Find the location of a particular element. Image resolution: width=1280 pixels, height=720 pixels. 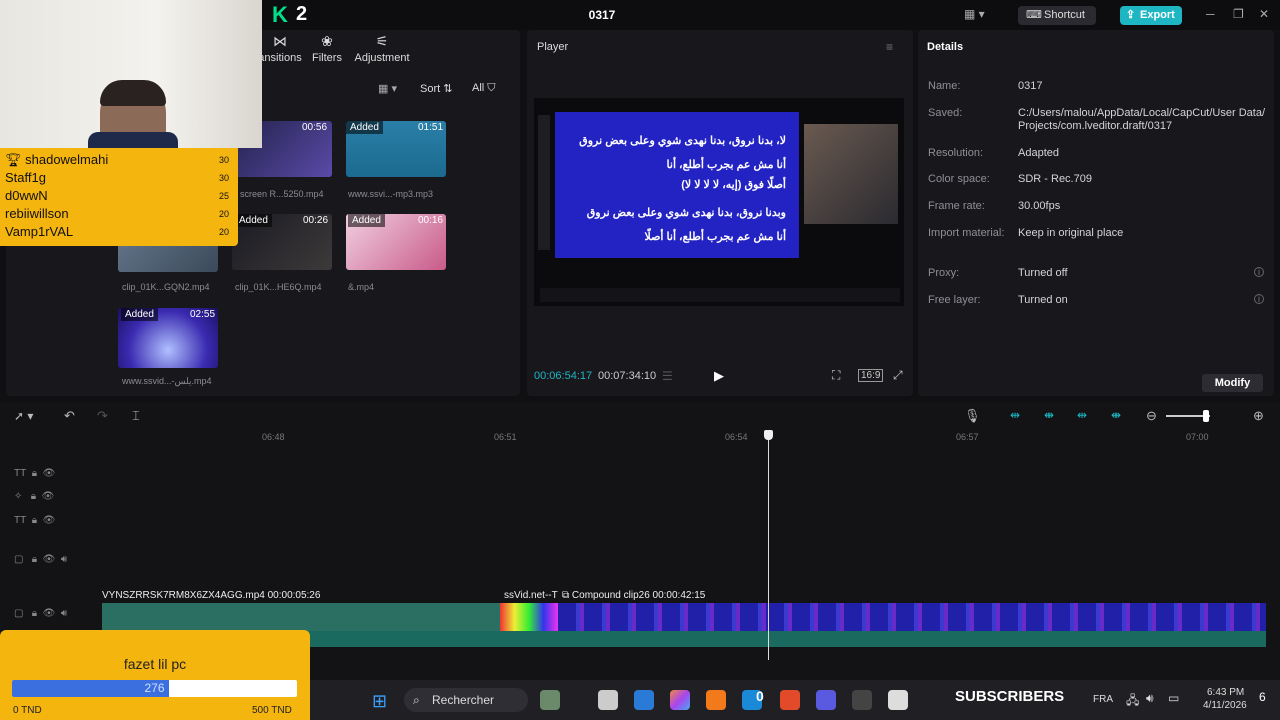

preview-axis-icon: ⇹ is located at coordinates (1082, 415).